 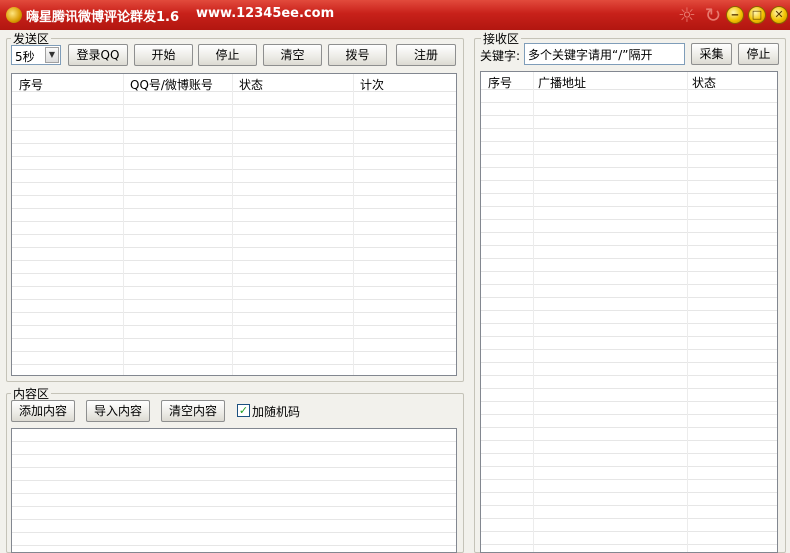 What do you see at coordinates (193, 411) in the screenshot?
I see `clear-content-button: 清空内容` at bounding box center [193, 411].